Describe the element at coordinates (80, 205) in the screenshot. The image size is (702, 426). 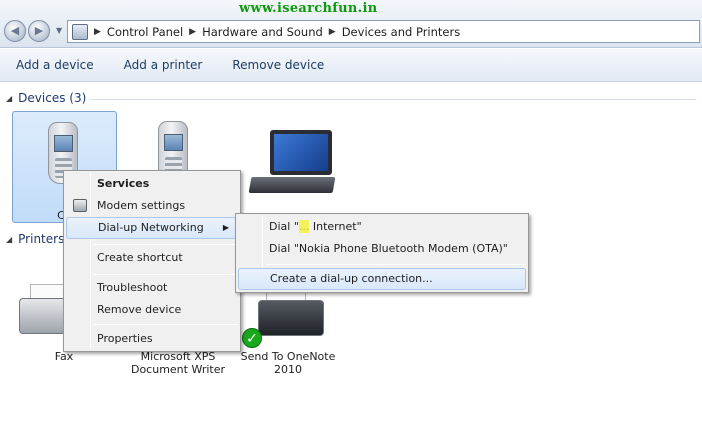
I see `modem-icon` at that location.